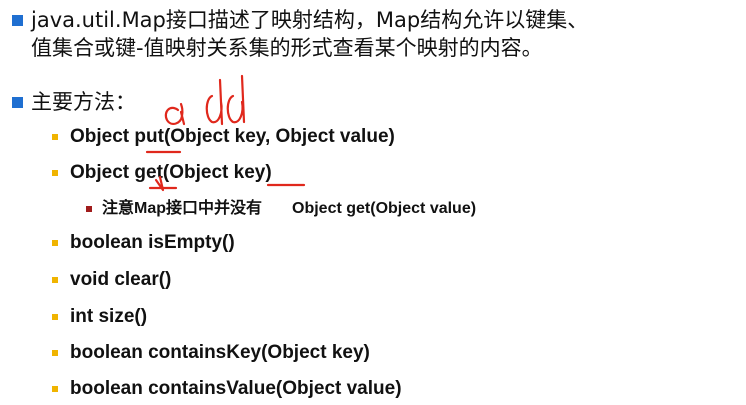 This screenshot has width=746, height=405. Describe the element at coordinates (310, 20) in the screenshot. I see `intro-line-1: java.util.Map接口描述了映射结构，Map结构允许以键集、` at that location.